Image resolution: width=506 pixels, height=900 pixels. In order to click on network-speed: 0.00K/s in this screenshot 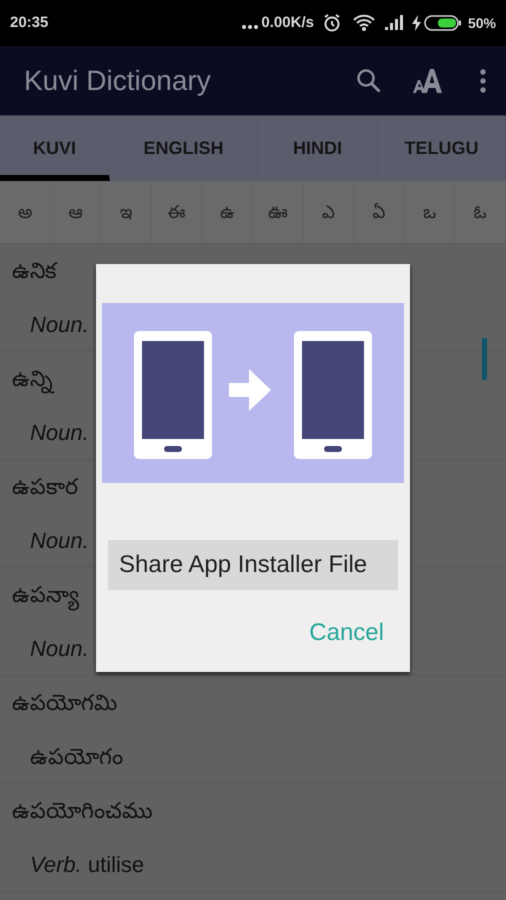, I will do `click(287, 22)`.